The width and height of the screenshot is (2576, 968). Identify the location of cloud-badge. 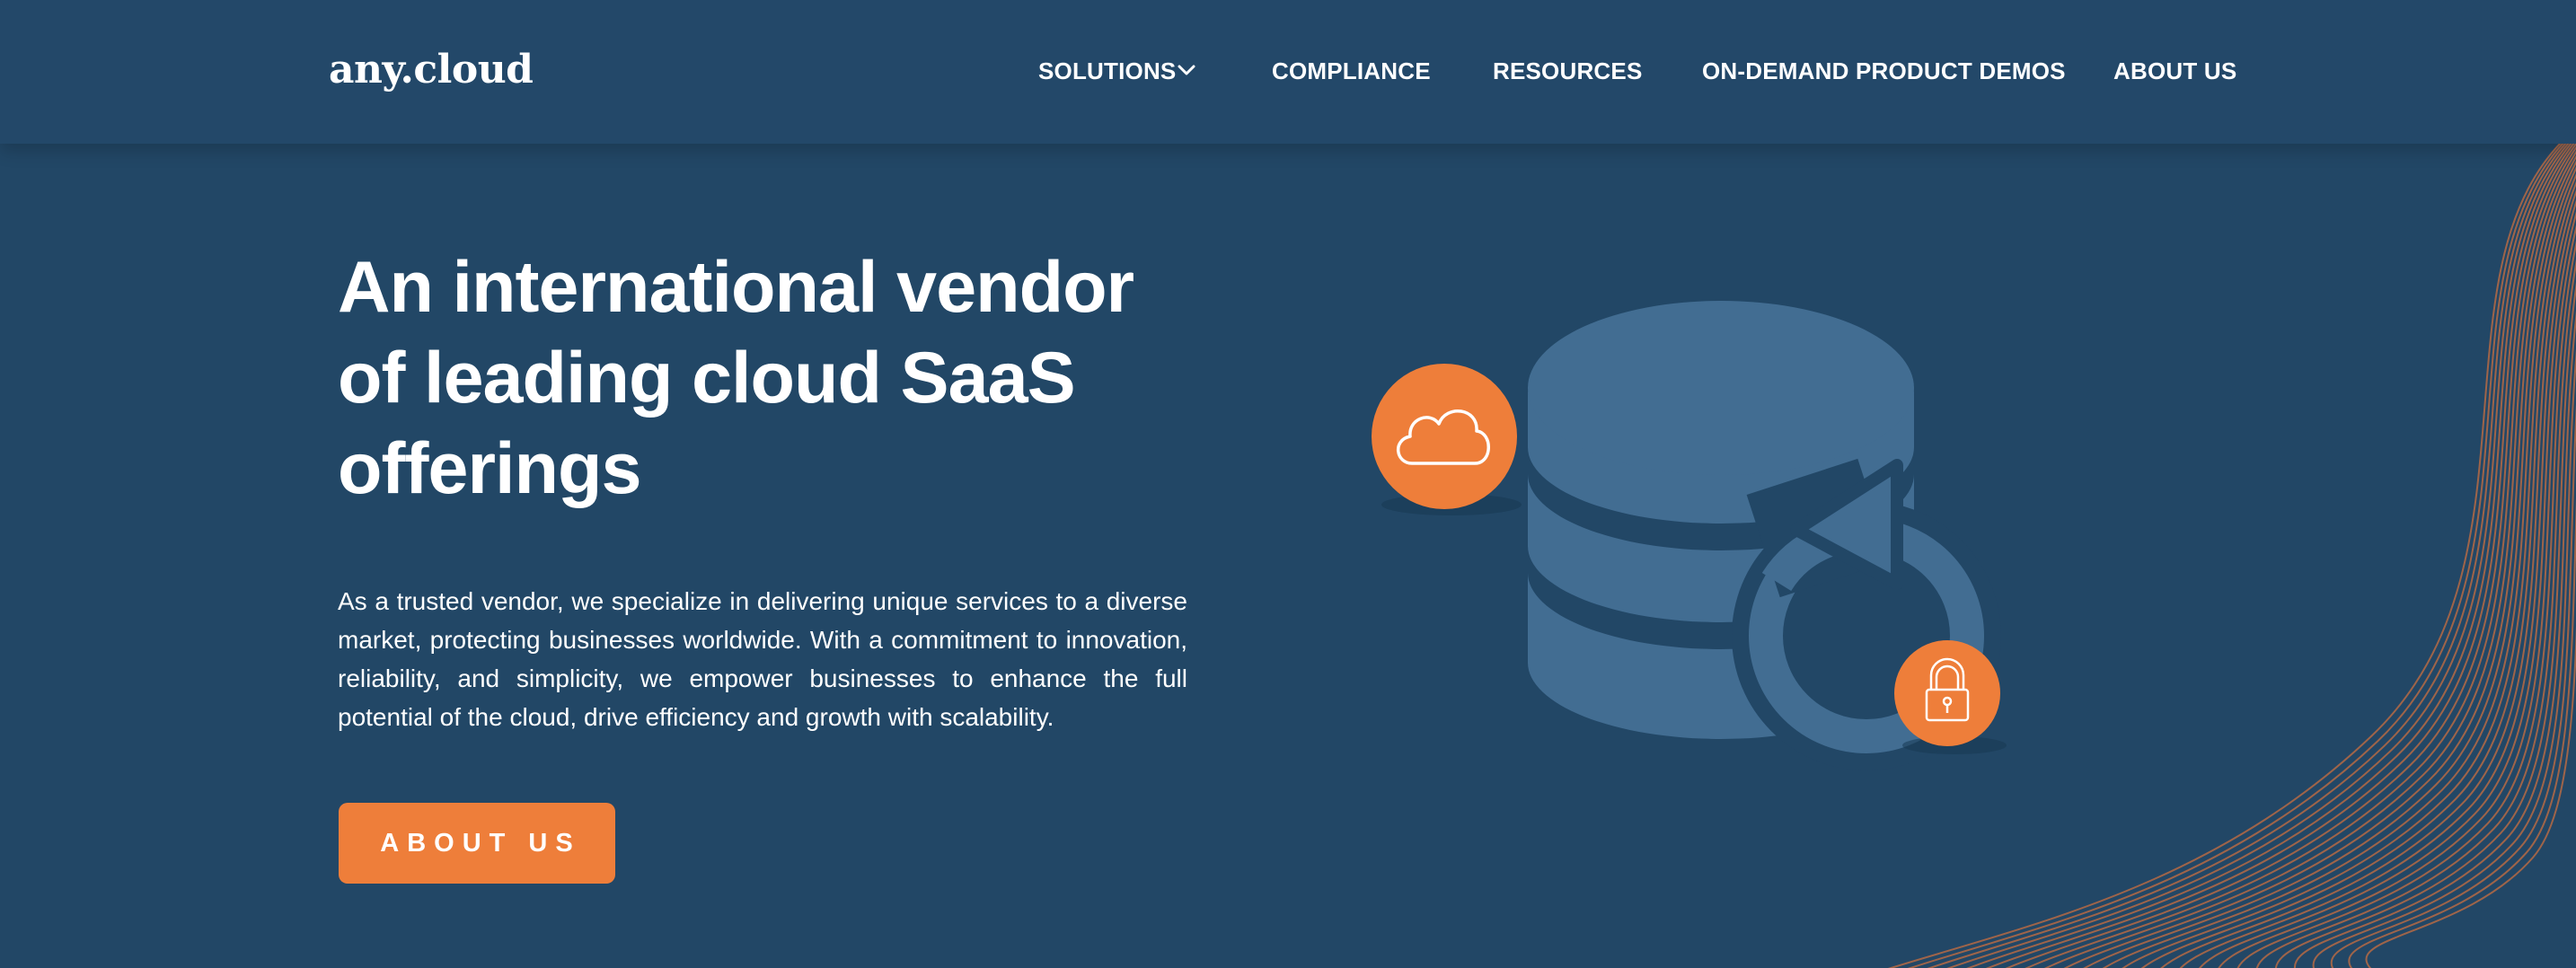
(1447, 439).